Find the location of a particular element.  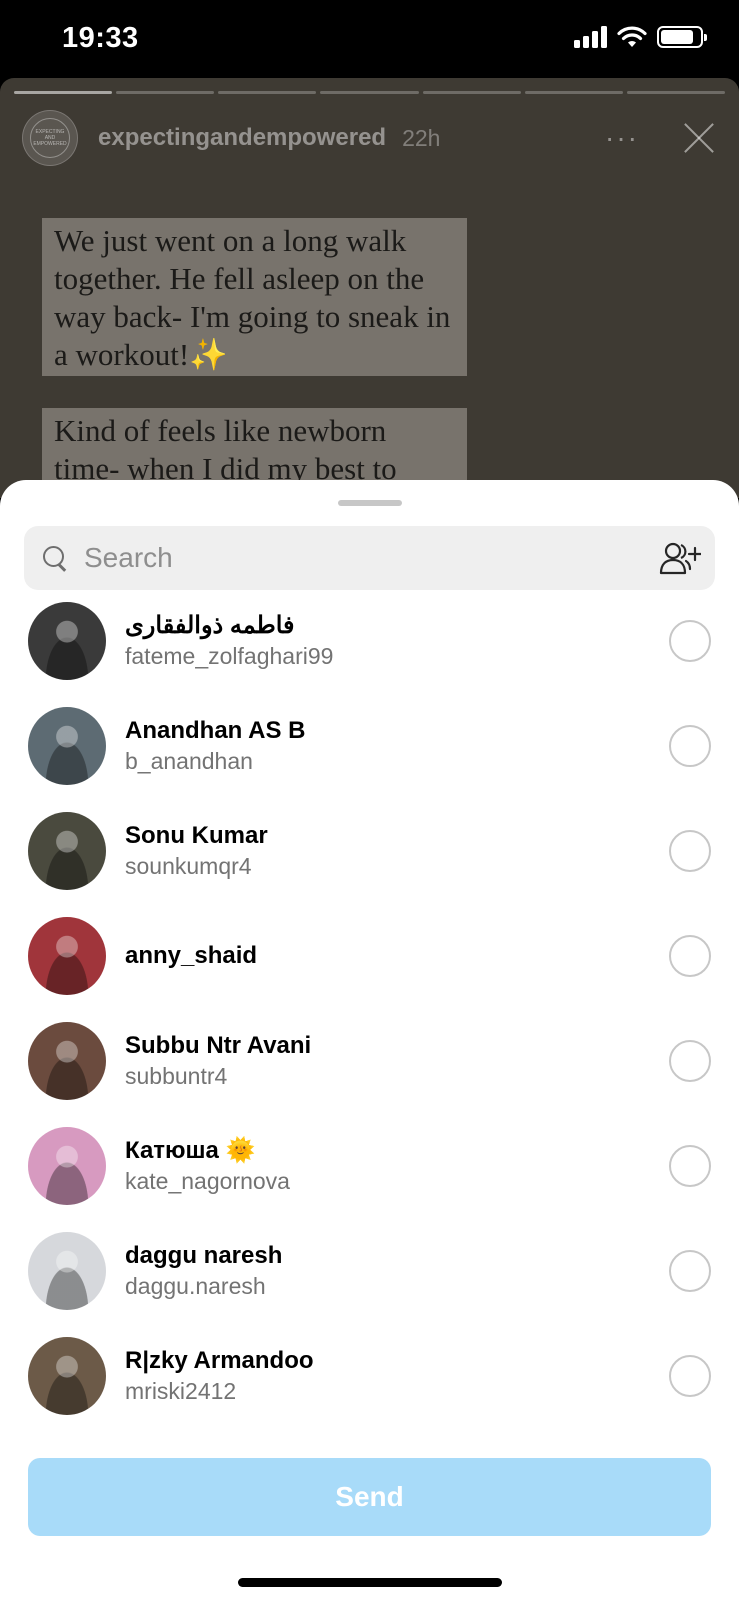

status-bar: 19:33 is located at coordinates (369, 40).